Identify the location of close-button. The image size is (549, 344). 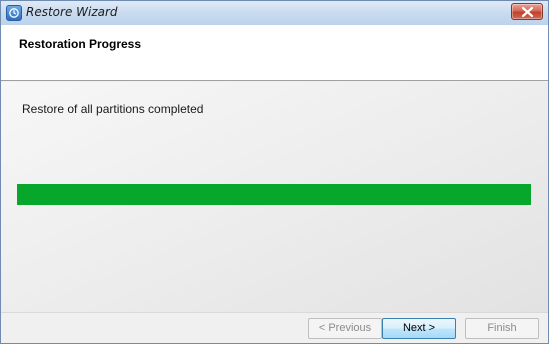
(527, 11).